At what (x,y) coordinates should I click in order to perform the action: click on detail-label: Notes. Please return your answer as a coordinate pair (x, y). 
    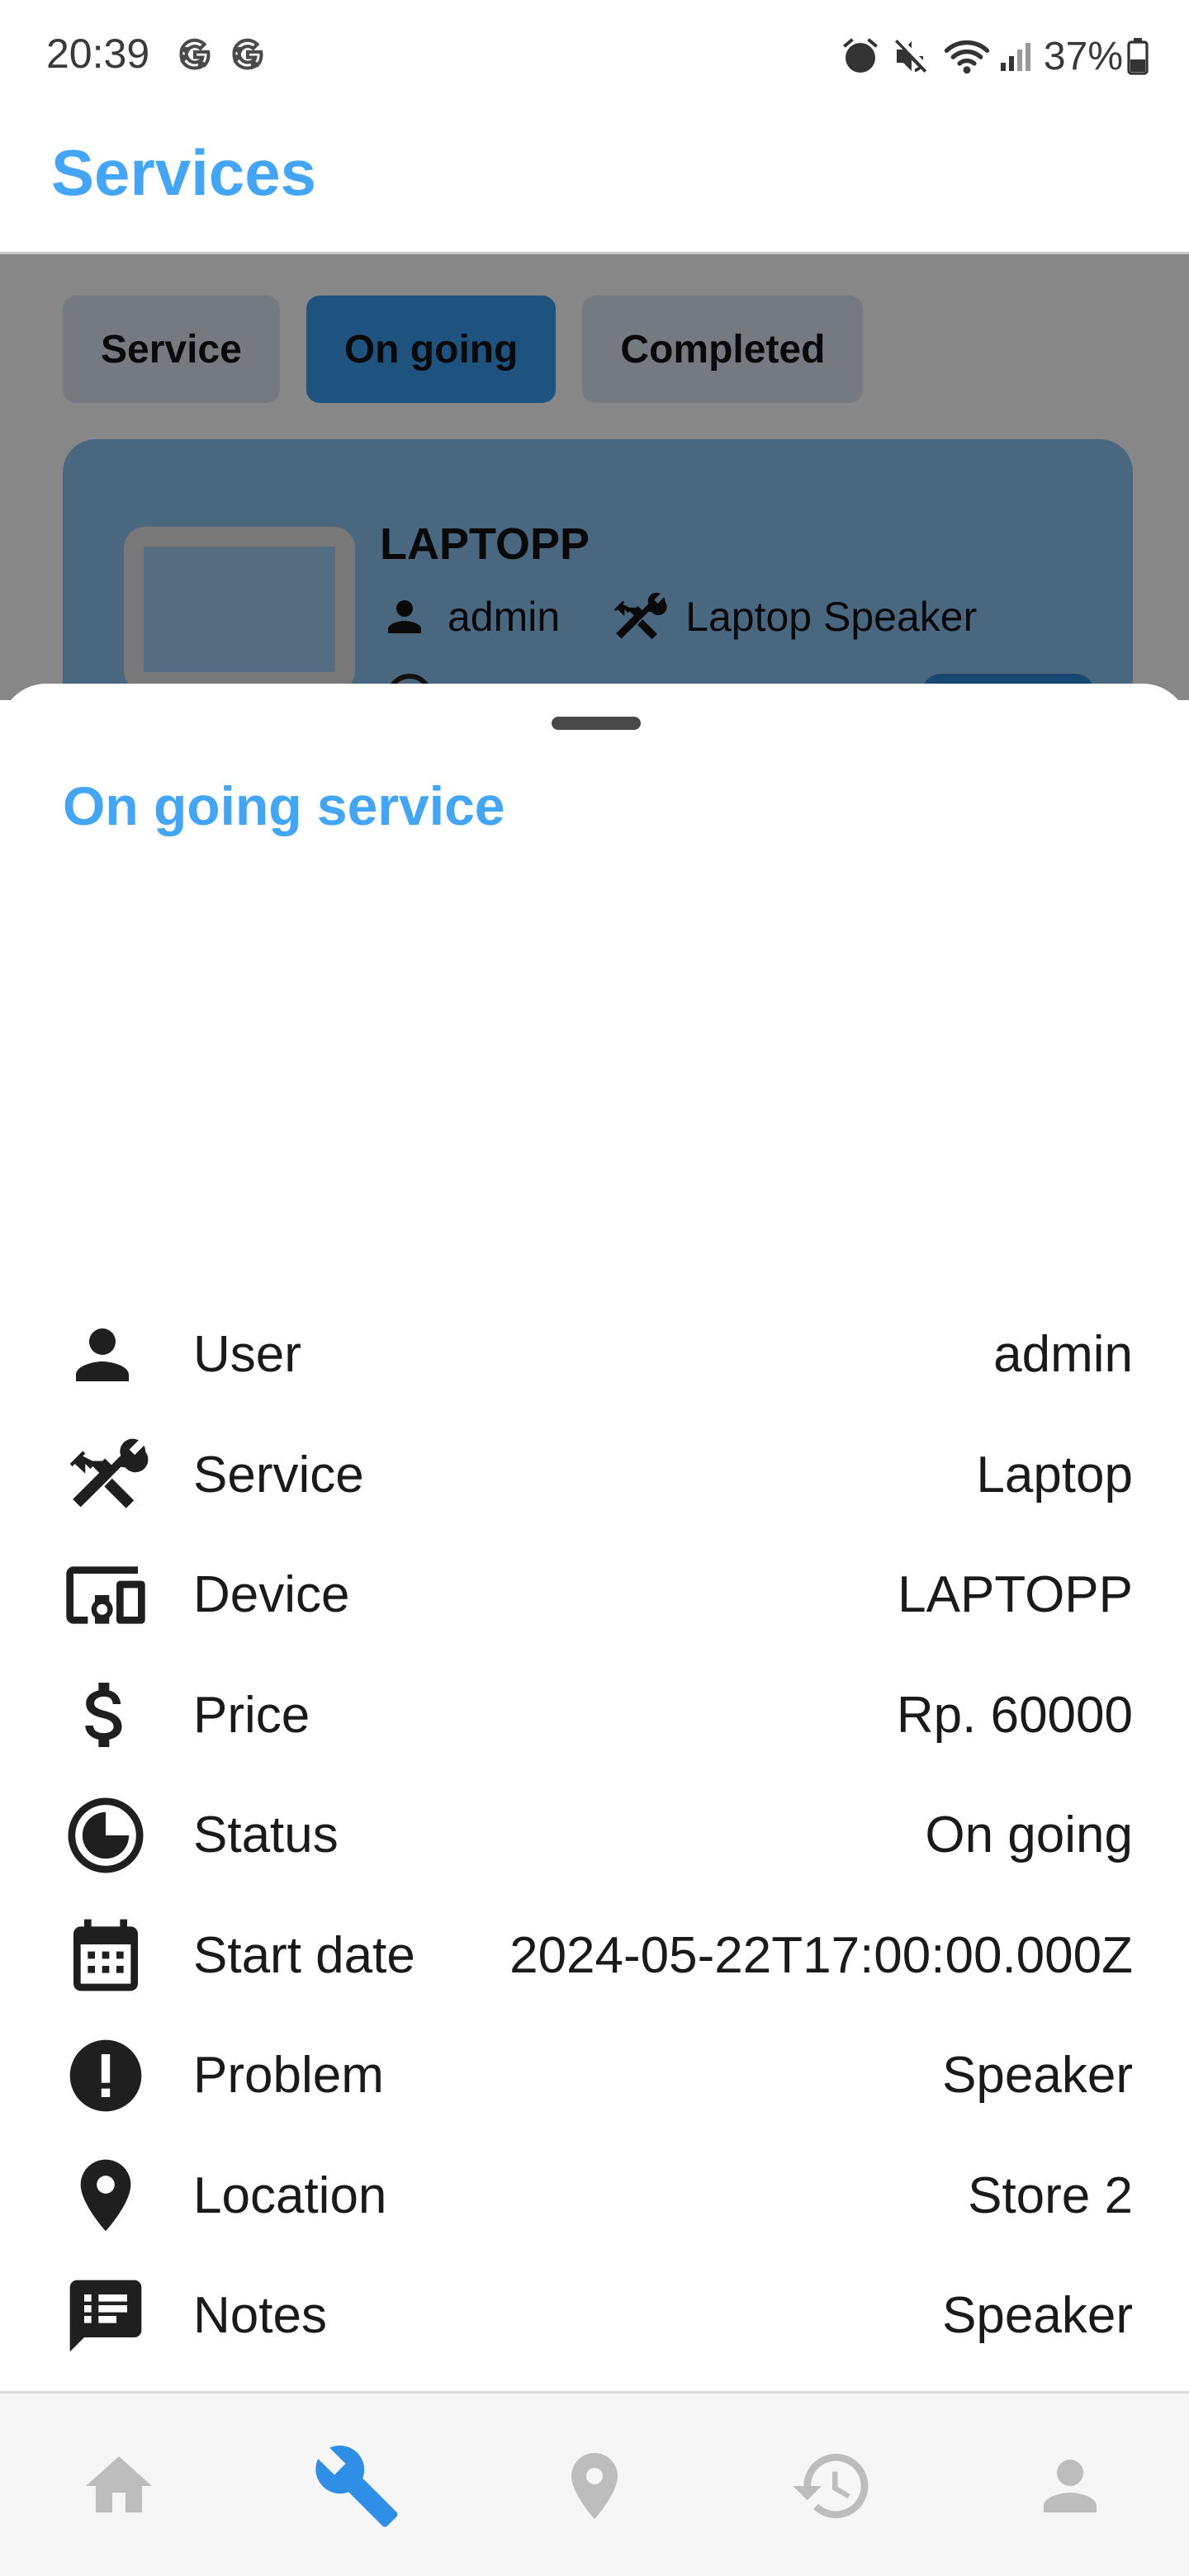
    Looking at the image, I should click on (260, 2316).